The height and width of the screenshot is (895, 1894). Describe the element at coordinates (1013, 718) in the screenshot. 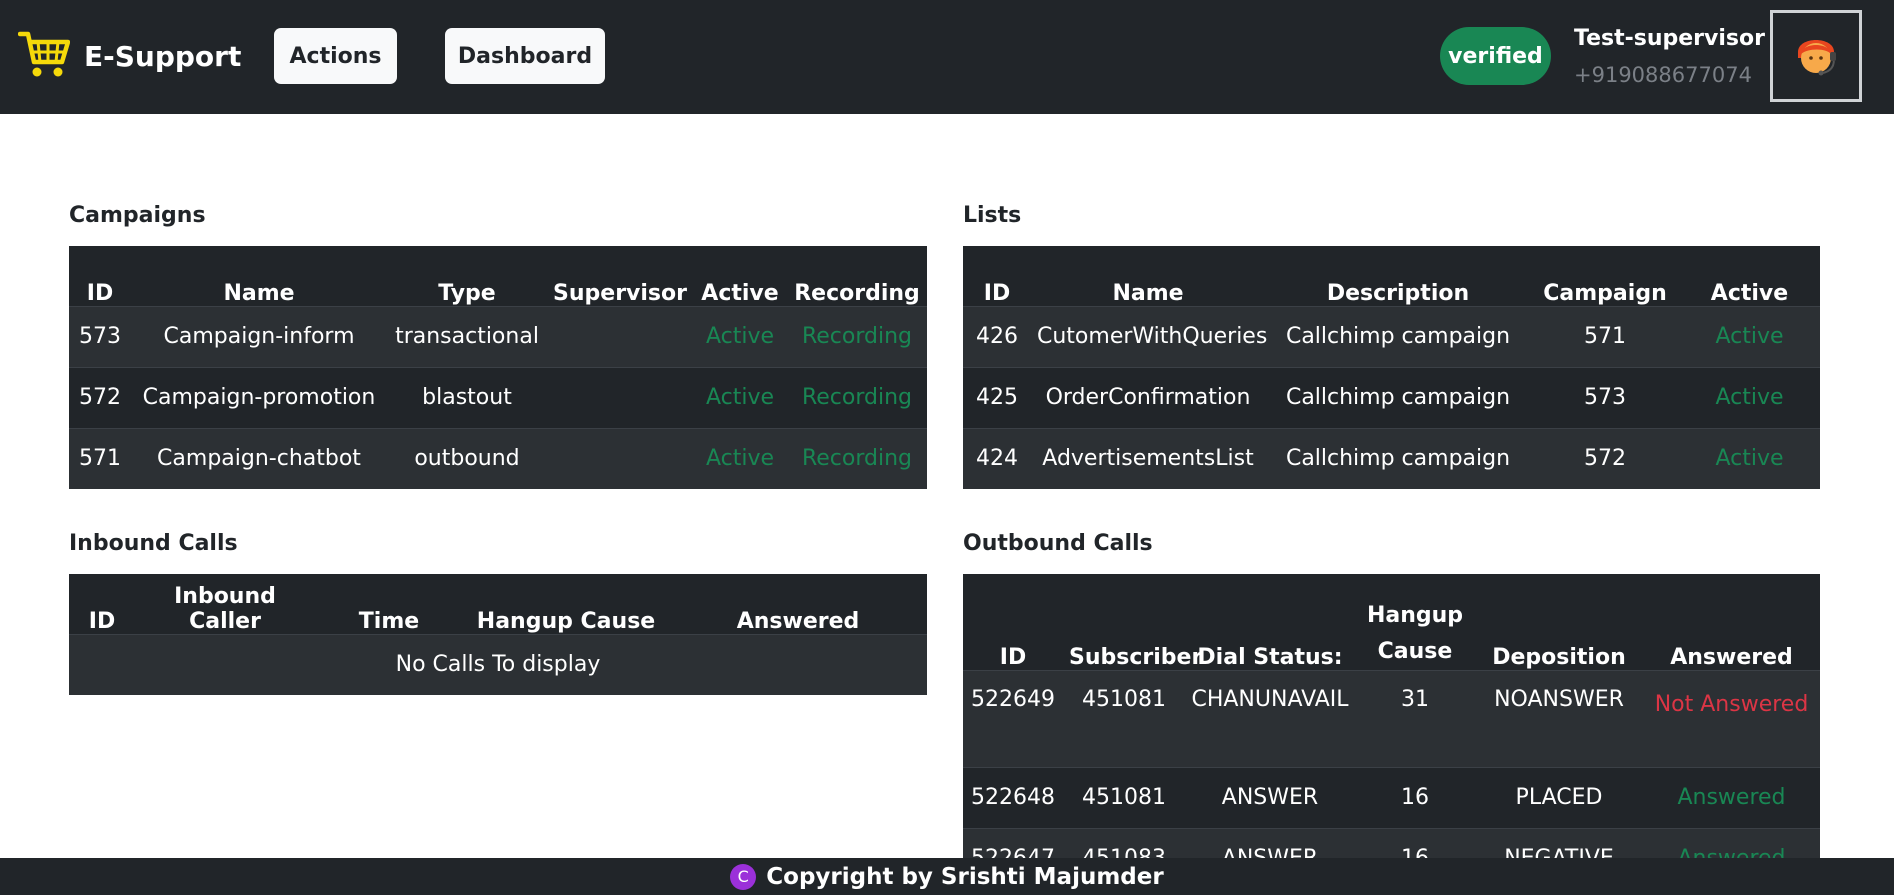

I see `table-cell: 522649` at that location.